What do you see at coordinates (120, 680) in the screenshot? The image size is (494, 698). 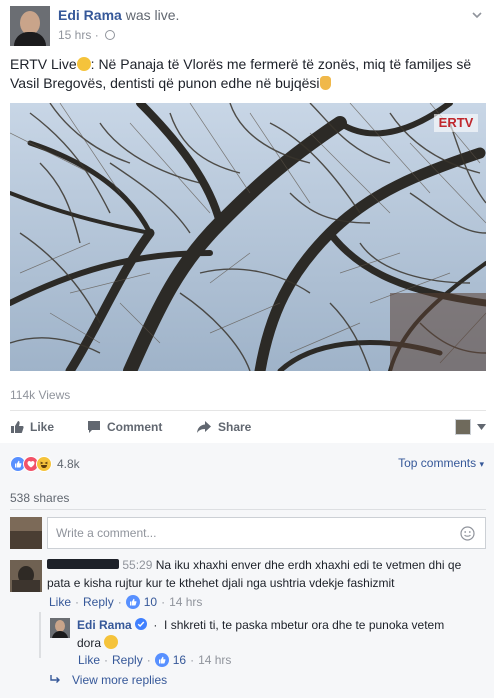 I see `view-more-replies-label: View more replies` at bounding box center [120, 680].